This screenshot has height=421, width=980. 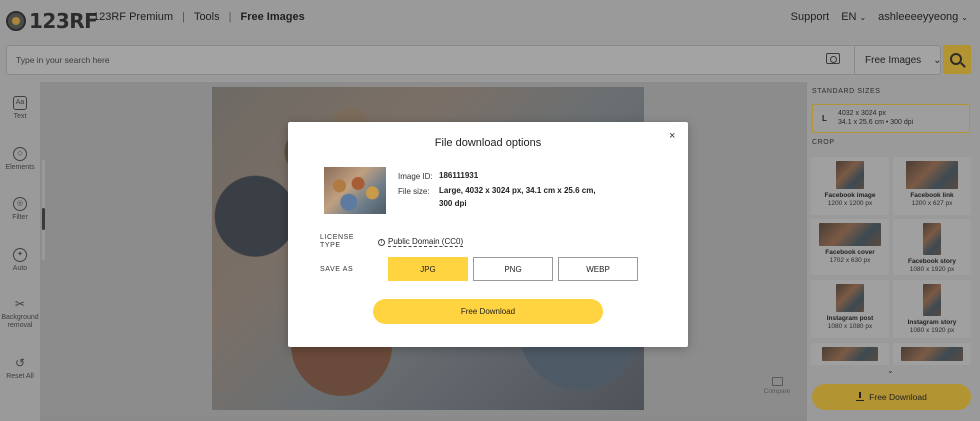 I want to click on tool-text: Aa Text, so click(x=20, y=108).